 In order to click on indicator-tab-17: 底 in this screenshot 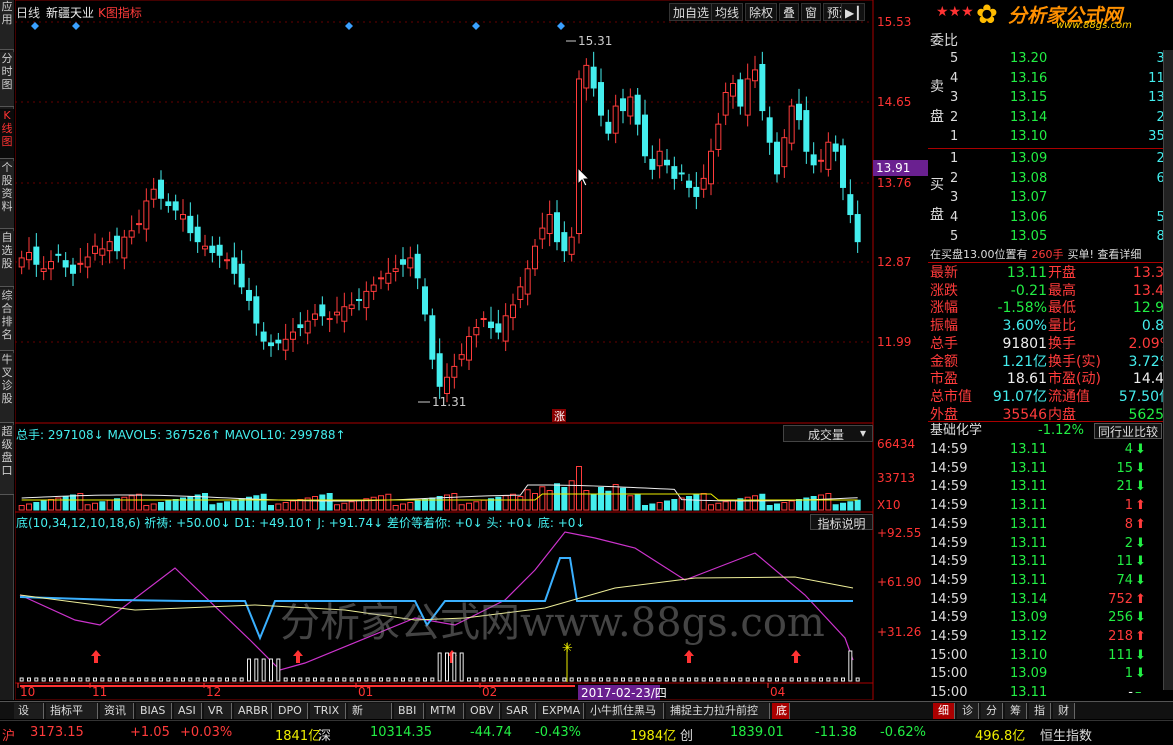, I will do `click(781, 711)`.